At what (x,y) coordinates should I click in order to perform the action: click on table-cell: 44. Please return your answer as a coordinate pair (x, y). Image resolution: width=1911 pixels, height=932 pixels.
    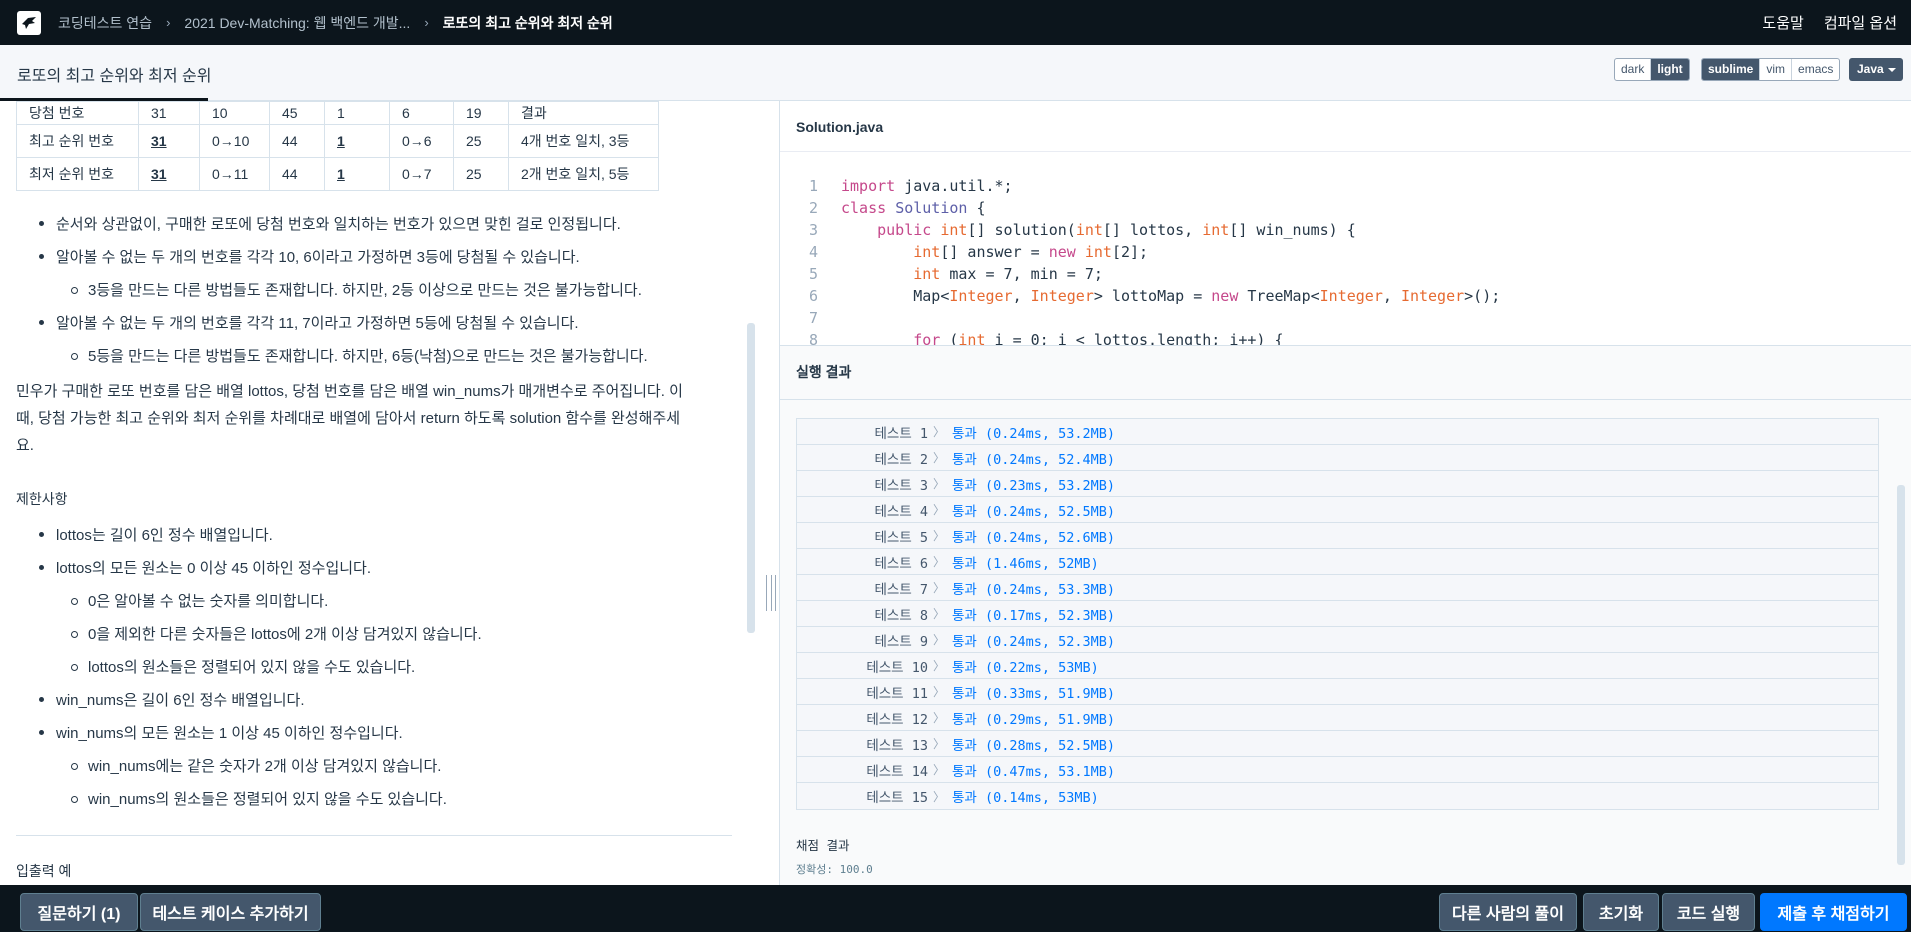
    Looking at the image, I should click on (297, 141).